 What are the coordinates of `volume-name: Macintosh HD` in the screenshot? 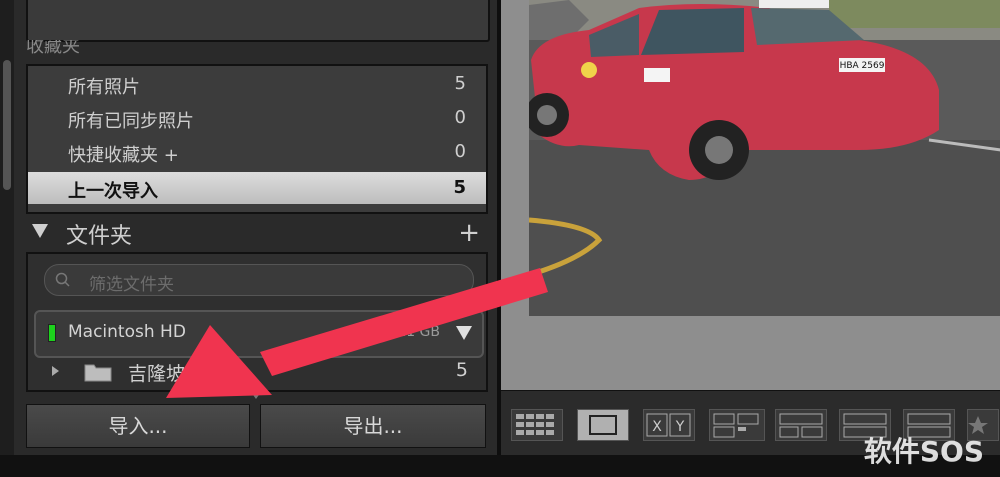 It's located at (127, 332).